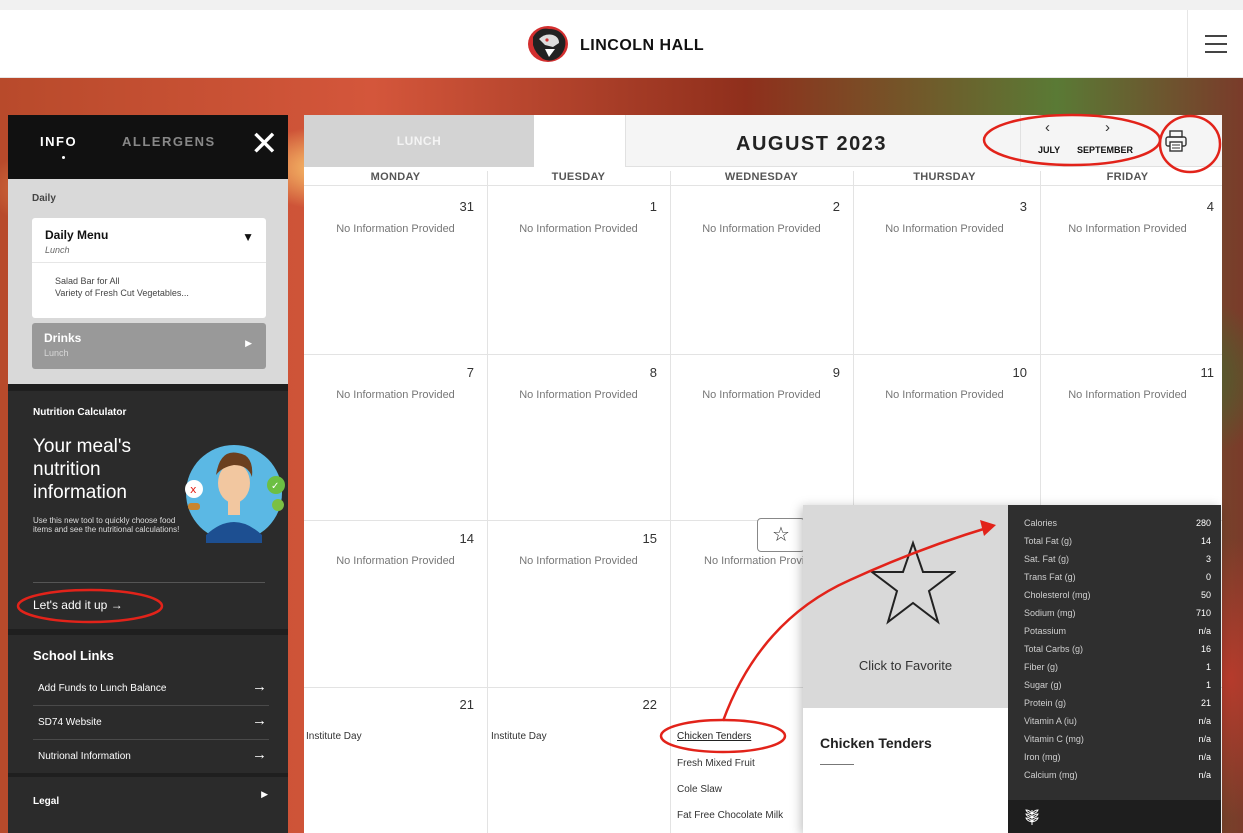  What do you see at coordinates (1032, 817) in the screenshot?
I see `wheat-icon` at bounding box center [1032, 817].